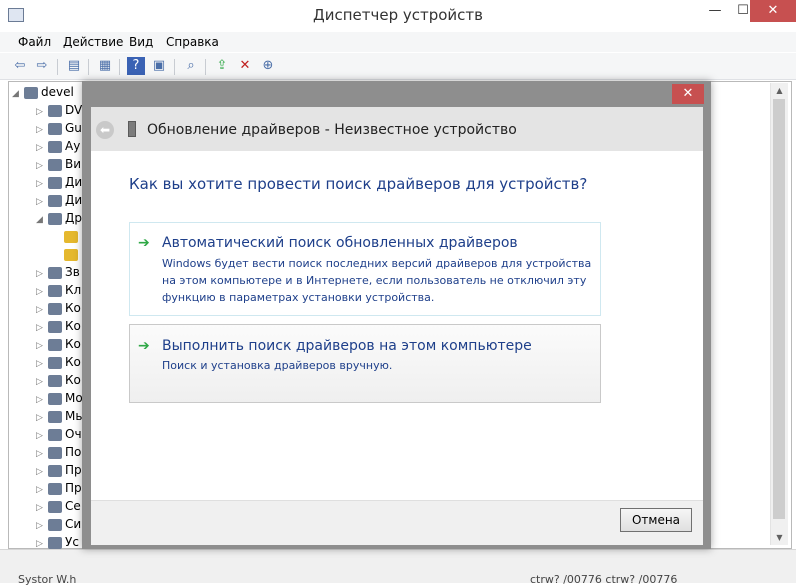 The height and width of the screenshot is (586, 796). Describe the element at coordinates (58, 274) in the screenshot. I see `tree-item: ▷ Зв` at that location.